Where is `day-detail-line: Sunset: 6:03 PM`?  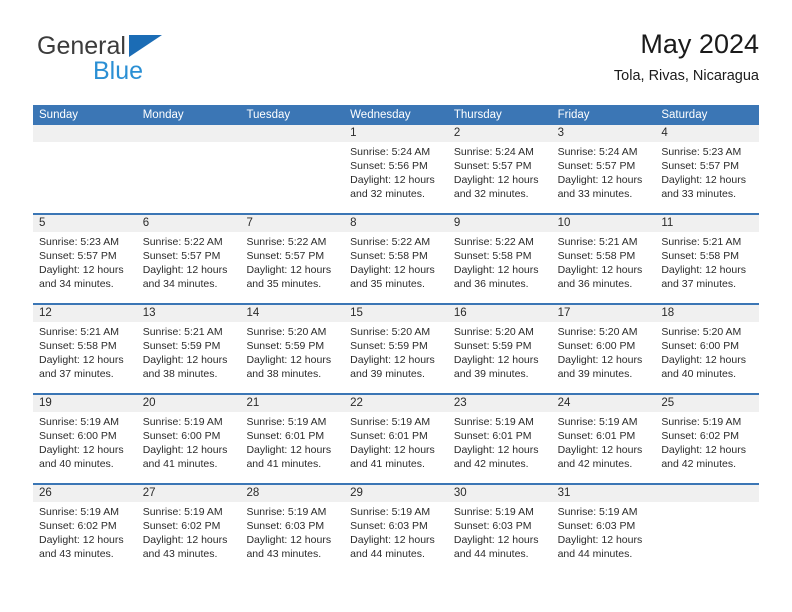 day-detail-line: Sunset: 6:03 PM is located at coordinates (389, 526).